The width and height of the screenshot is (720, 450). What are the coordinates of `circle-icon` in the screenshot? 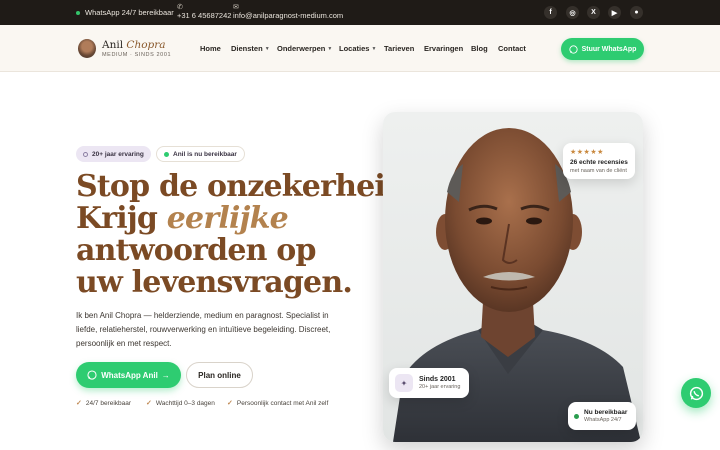 It's located at (85, 154).